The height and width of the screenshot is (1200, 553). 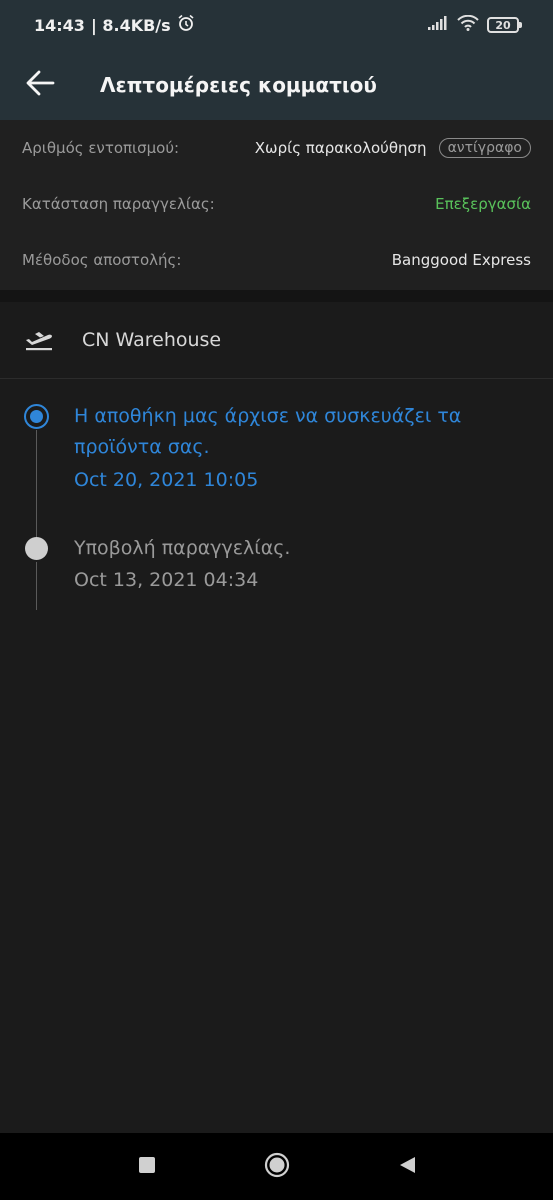 I want to click on nav-back-button, so click(x=407, y=1167).